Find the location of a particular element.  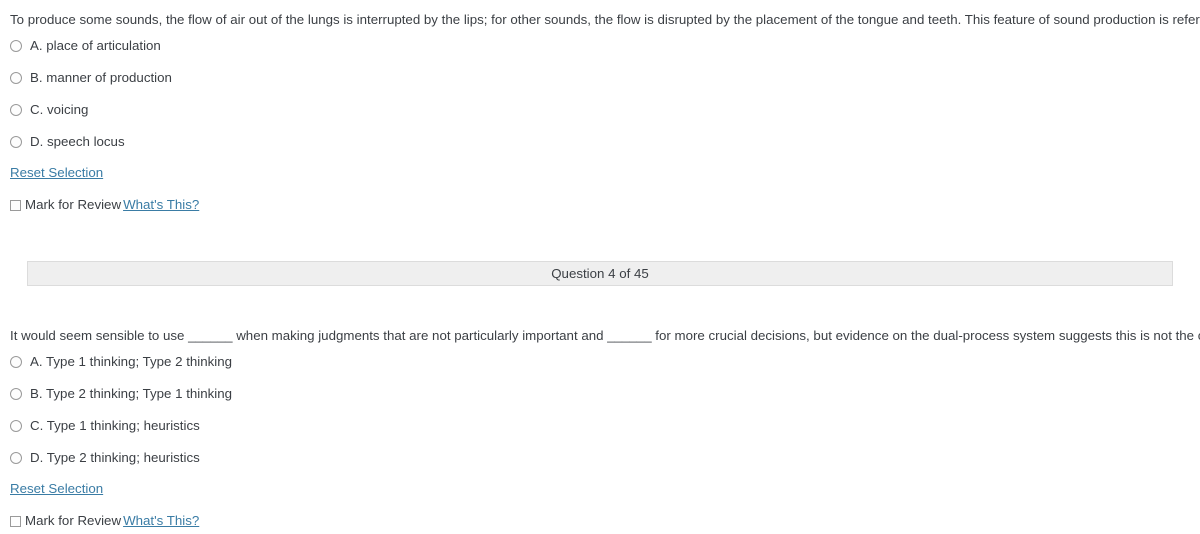

answer-option-label: A. place of articulation is located at coordinates (95, 45).